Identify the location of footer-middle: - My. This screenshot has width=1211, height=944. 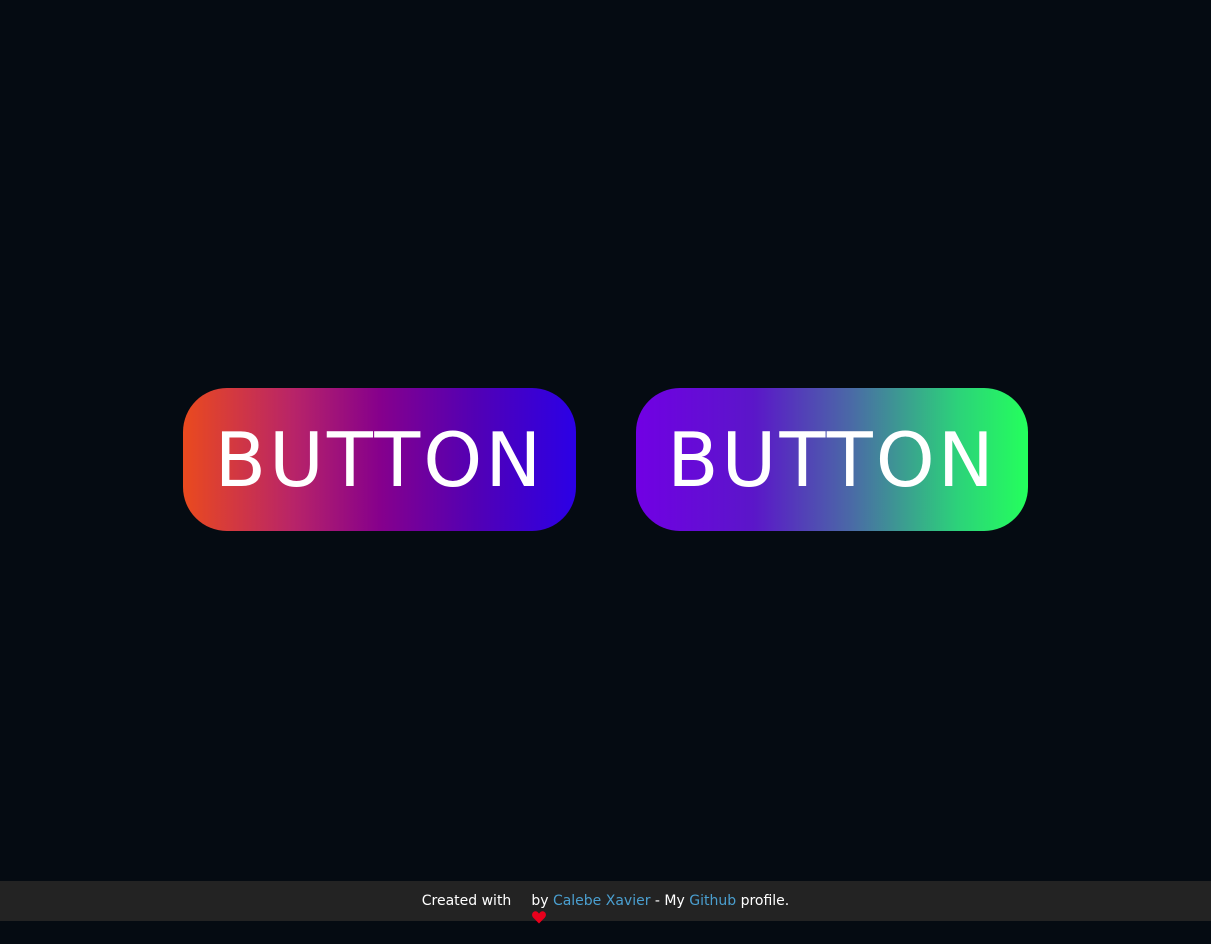
(669, 901).